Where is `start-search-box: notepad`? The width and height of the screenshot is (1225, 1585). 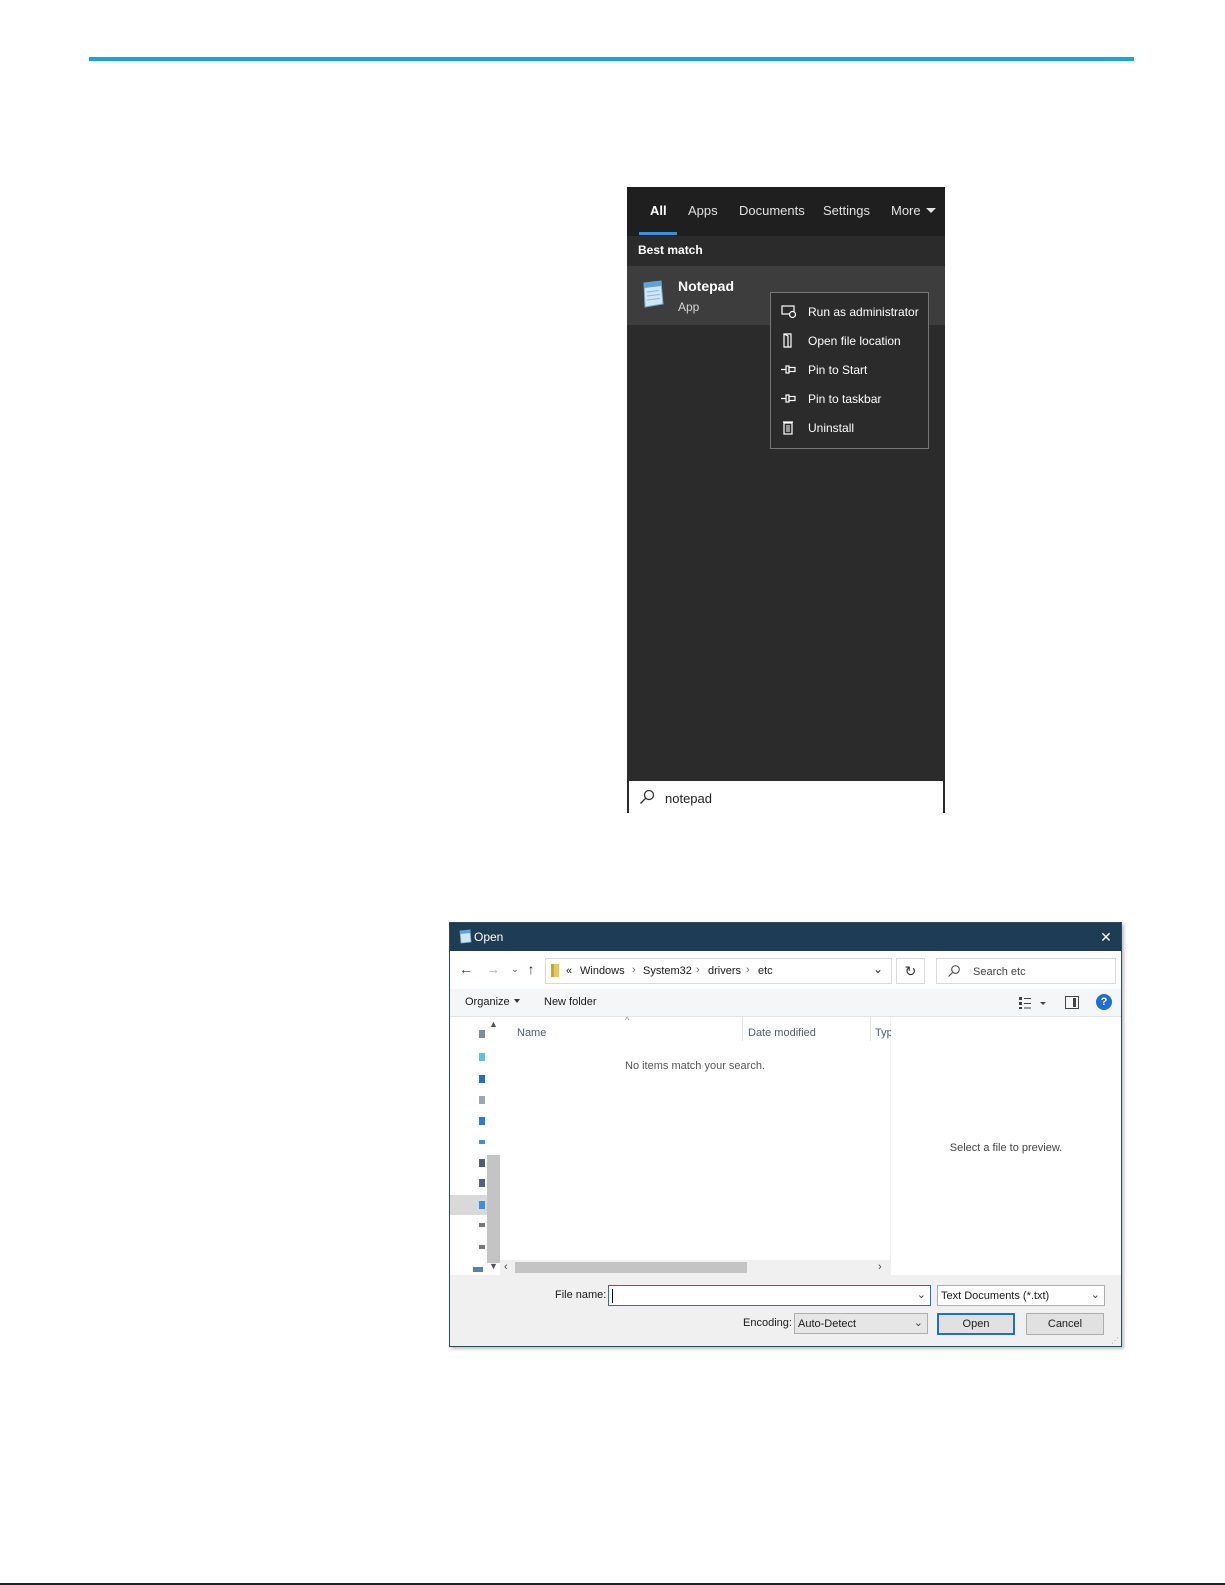
start-search-box: notepad is located at coordinates (786, 796).